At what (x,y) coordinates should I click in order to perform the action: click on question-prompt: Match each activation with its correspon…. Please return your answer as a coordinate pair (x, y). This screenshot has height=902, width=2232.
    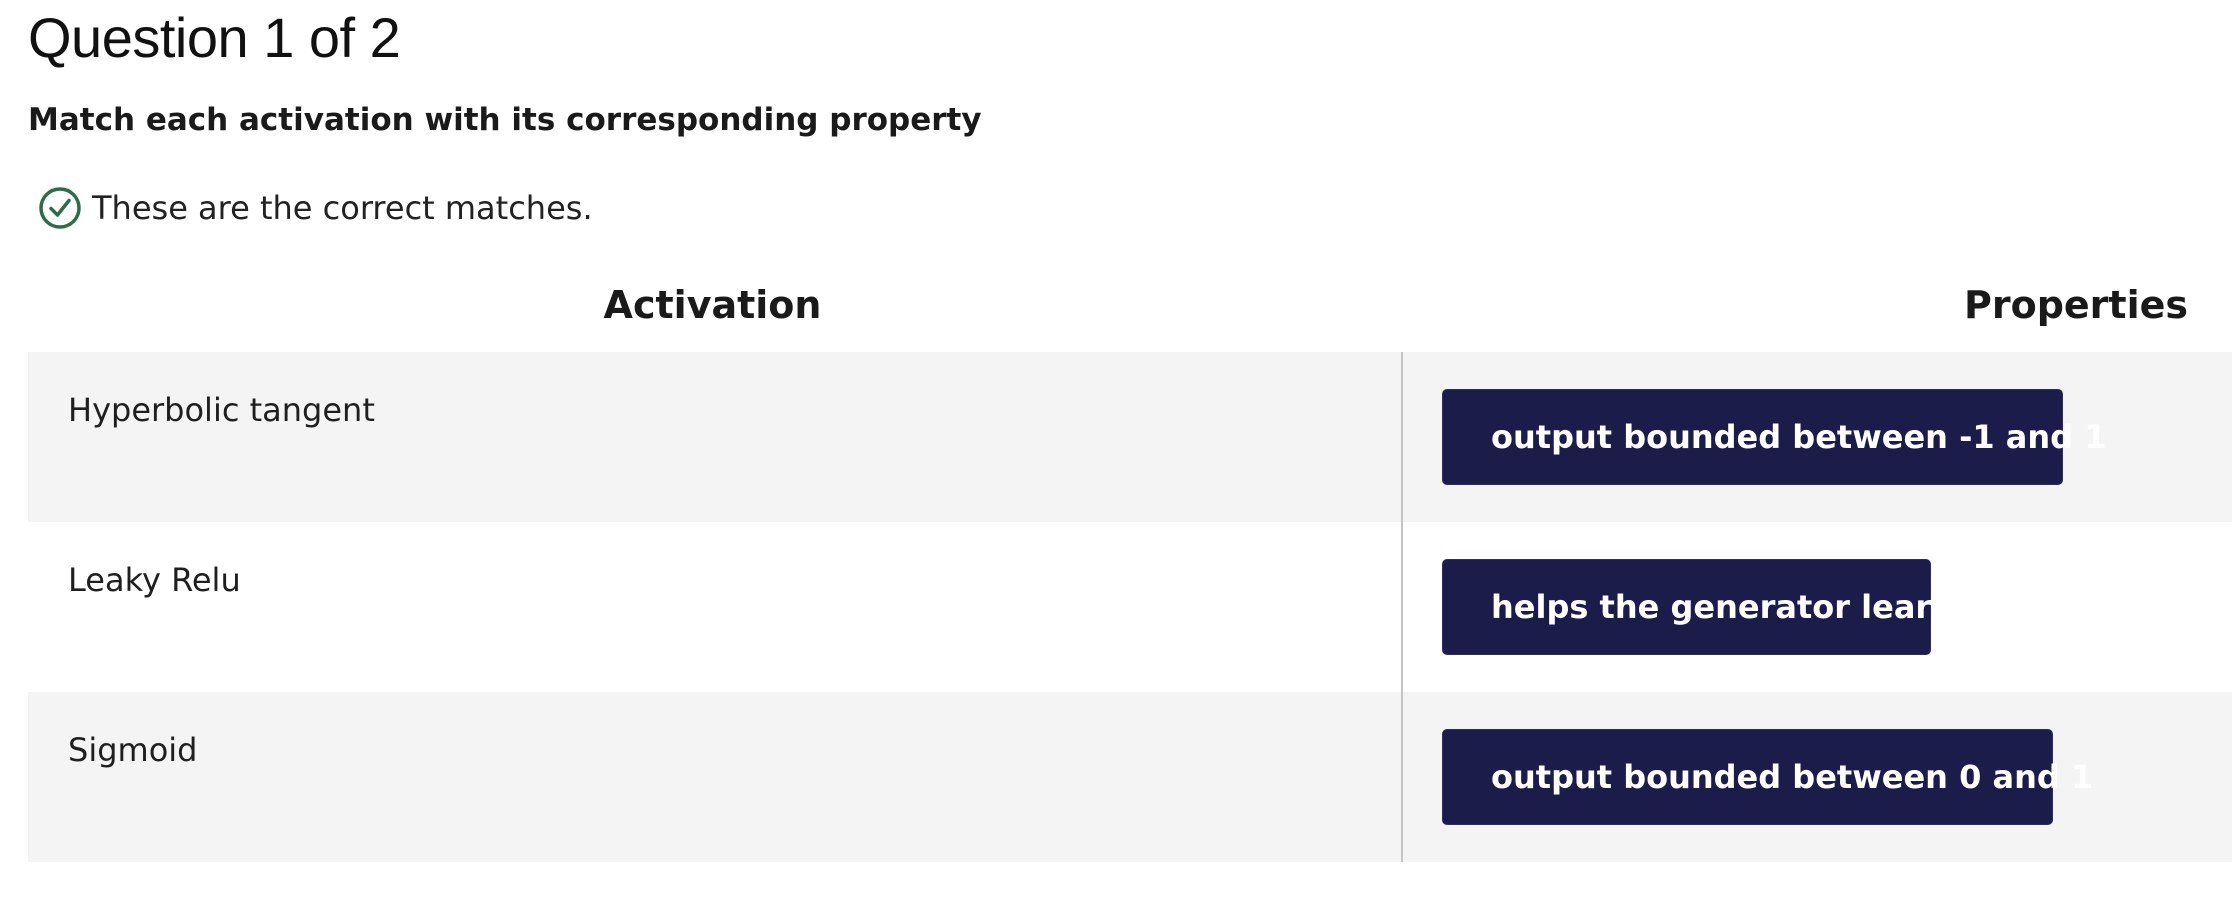
    Looking at the image, I should click on (505, 120).